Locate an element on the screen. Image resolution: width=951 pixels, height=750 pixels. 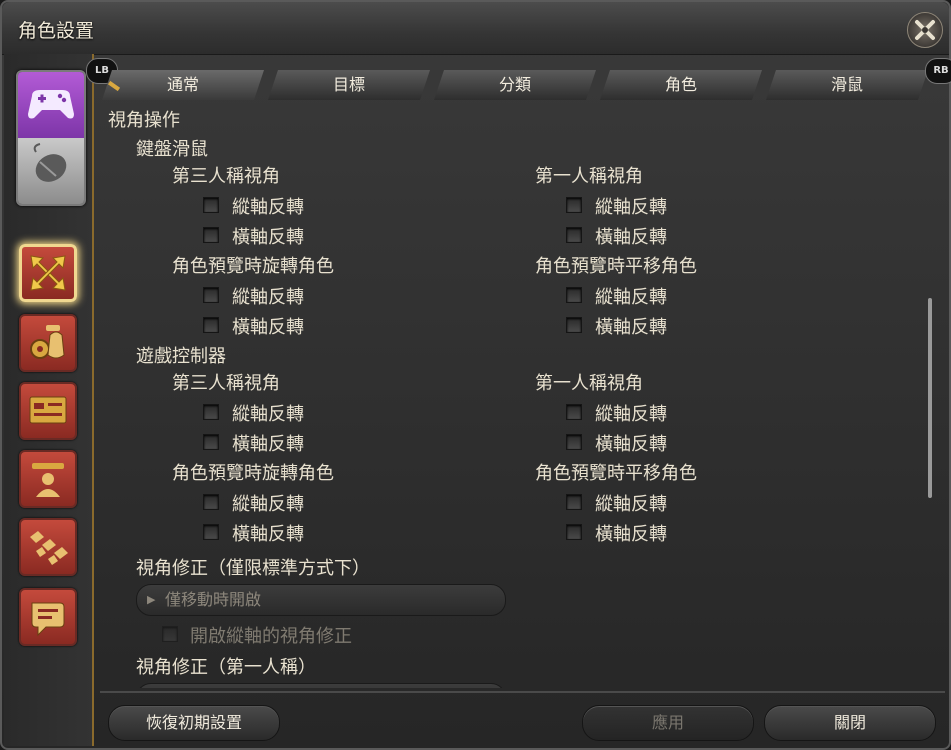
mouse-mode-button is located at coordinates (51, 171).